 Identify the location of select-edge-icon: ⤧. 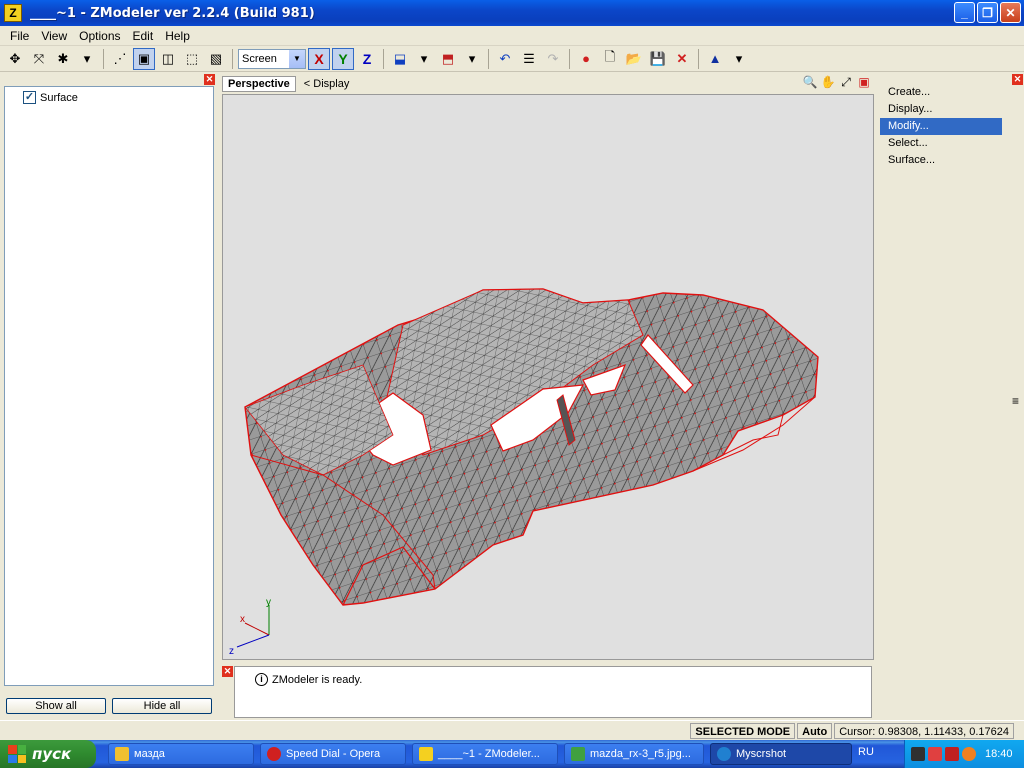
(39, 59).